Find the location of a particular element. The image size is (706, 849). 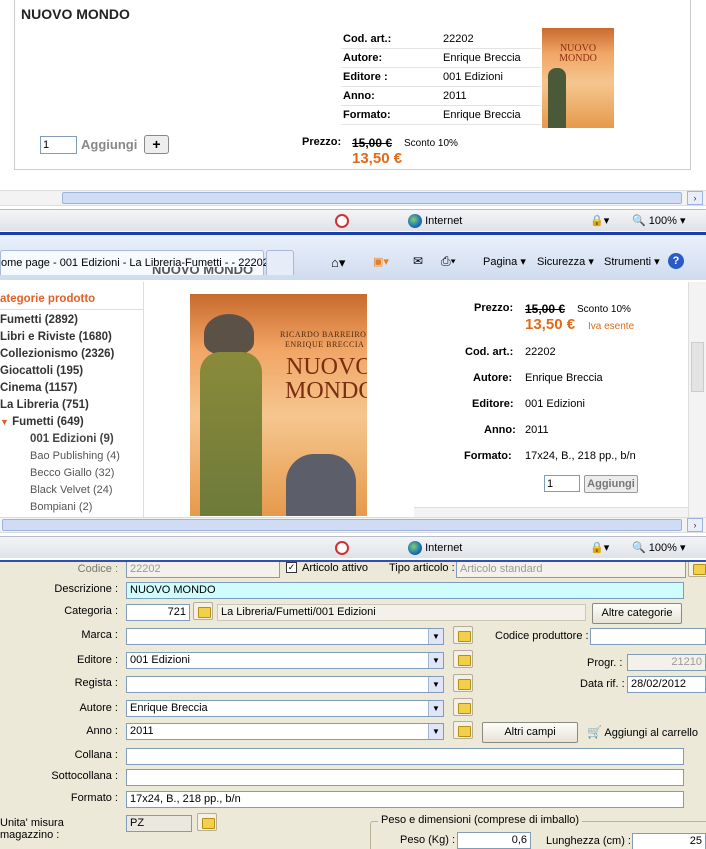

marca-select: ▼ is located at coordinates (285, 636).